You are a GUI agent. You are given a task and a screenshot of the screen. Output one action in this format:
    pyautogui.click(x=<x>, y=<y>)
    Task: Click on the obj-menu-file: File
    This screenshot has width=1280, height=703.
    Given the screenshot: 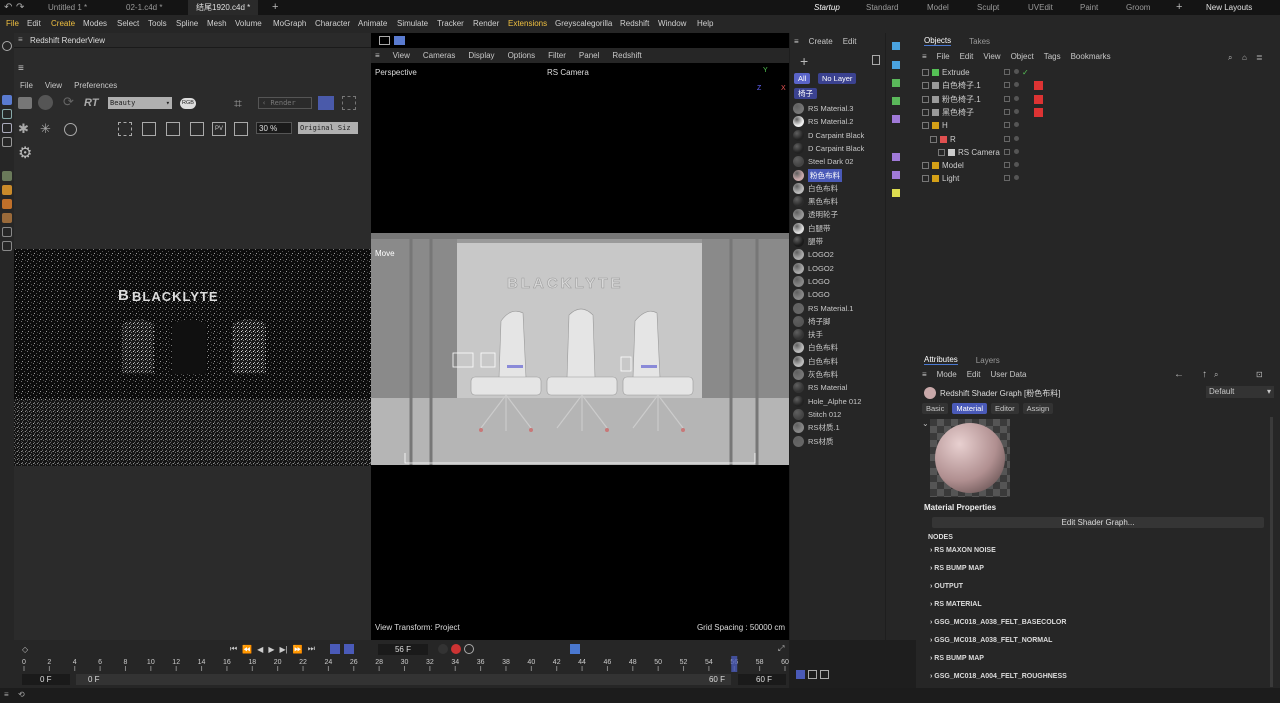 What is the action you would take?
    pyautogui.click(x=943, y=56)
    